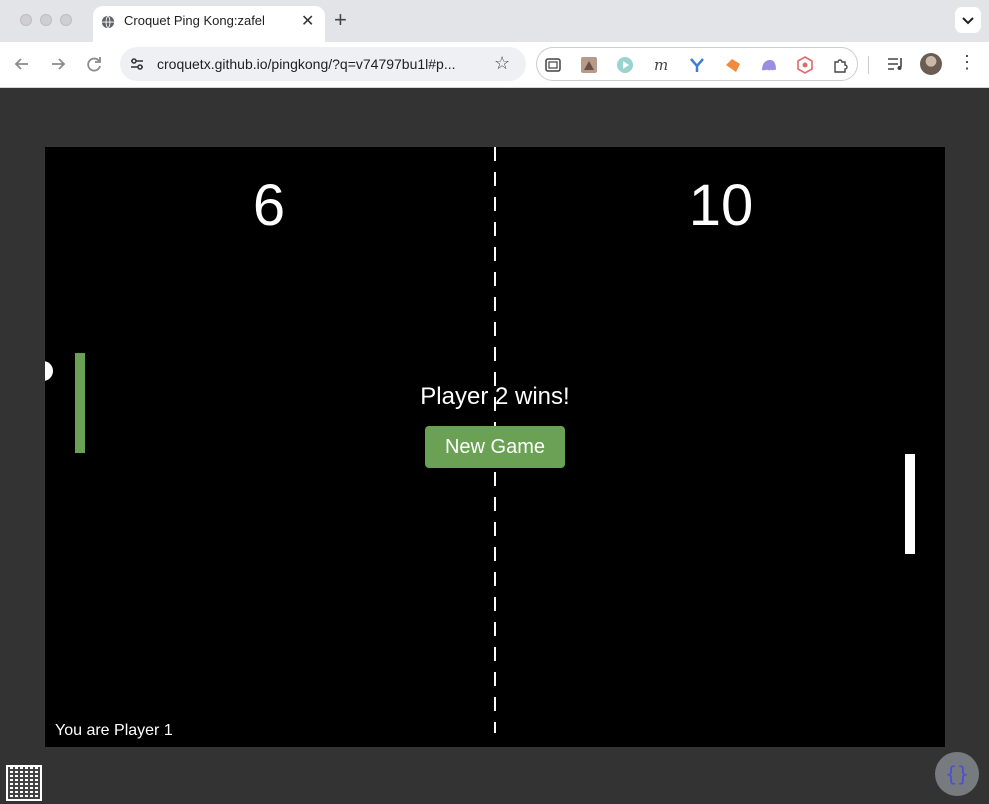  What do you see at coordinates (49, 371) in the screenshot?
I see `ball` at bounding box center [49, 371].